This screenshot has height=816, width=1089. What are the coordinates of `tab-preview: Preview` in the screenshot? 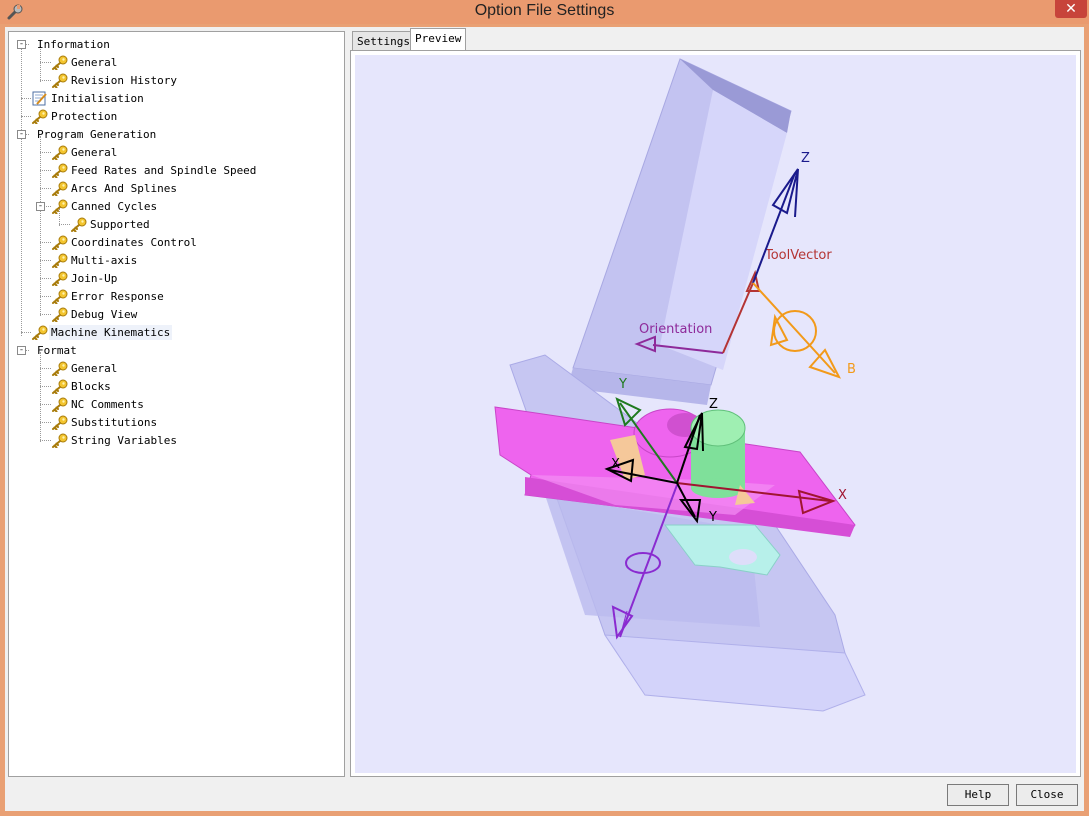 It's located at (438, 39).